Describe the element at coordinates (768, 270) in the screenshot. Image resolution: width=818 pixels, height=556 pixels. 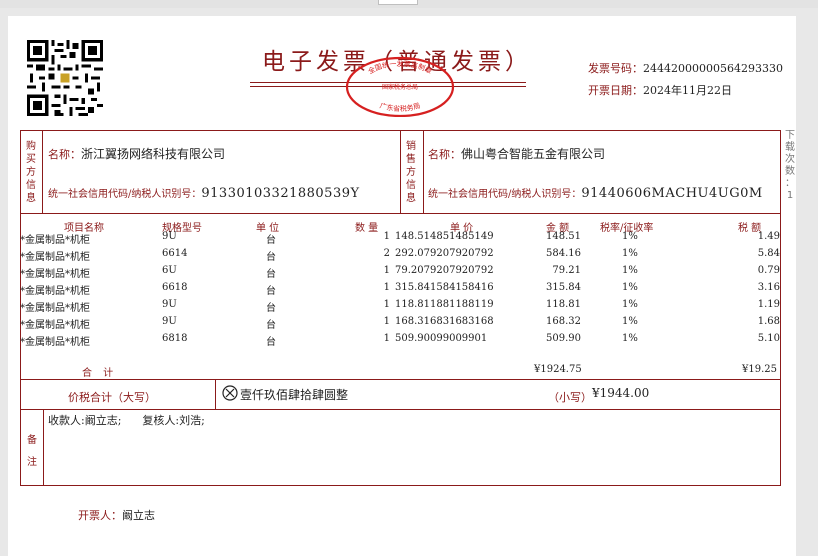
I see `item-tax-cell: 0.79` at that location.